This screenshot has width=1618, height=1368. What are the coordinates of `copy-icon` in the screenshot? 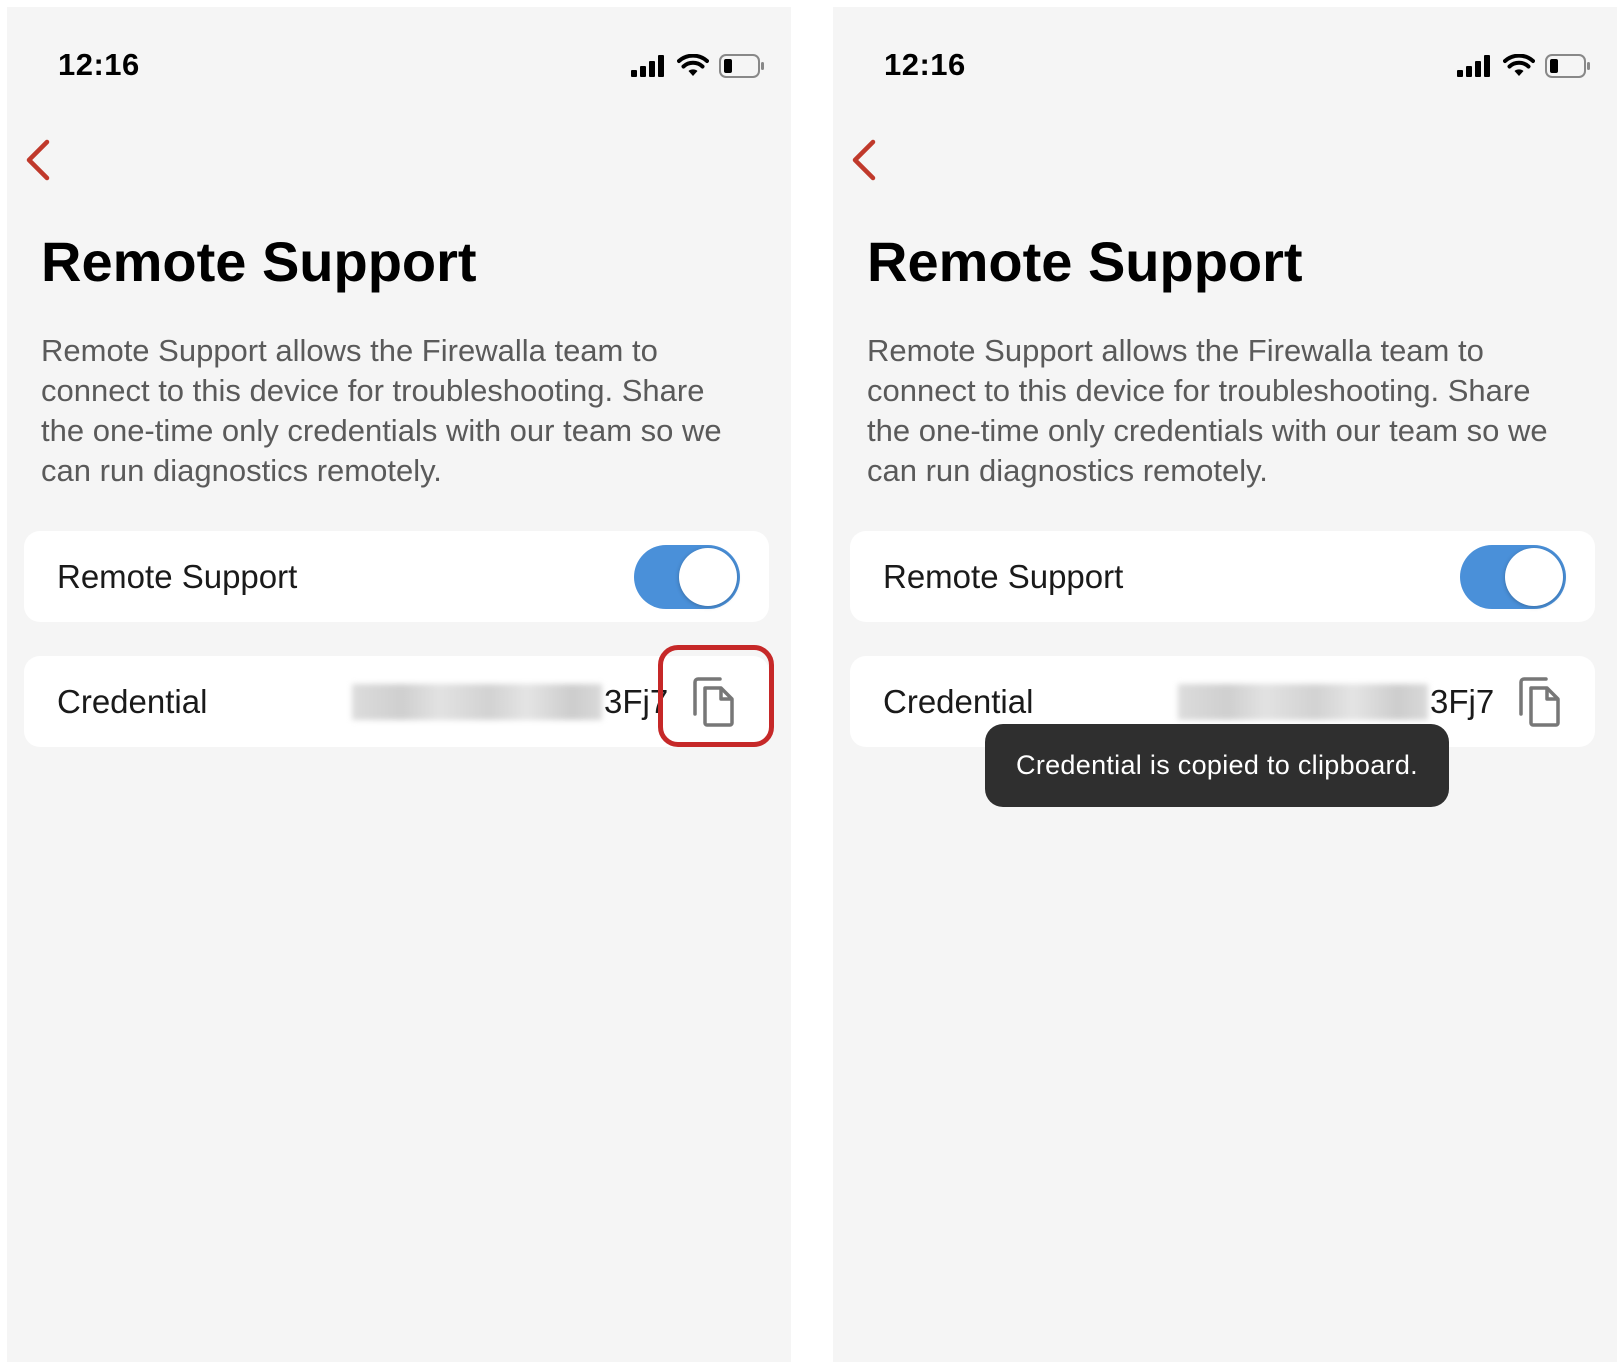 It's located at (1541, 702).